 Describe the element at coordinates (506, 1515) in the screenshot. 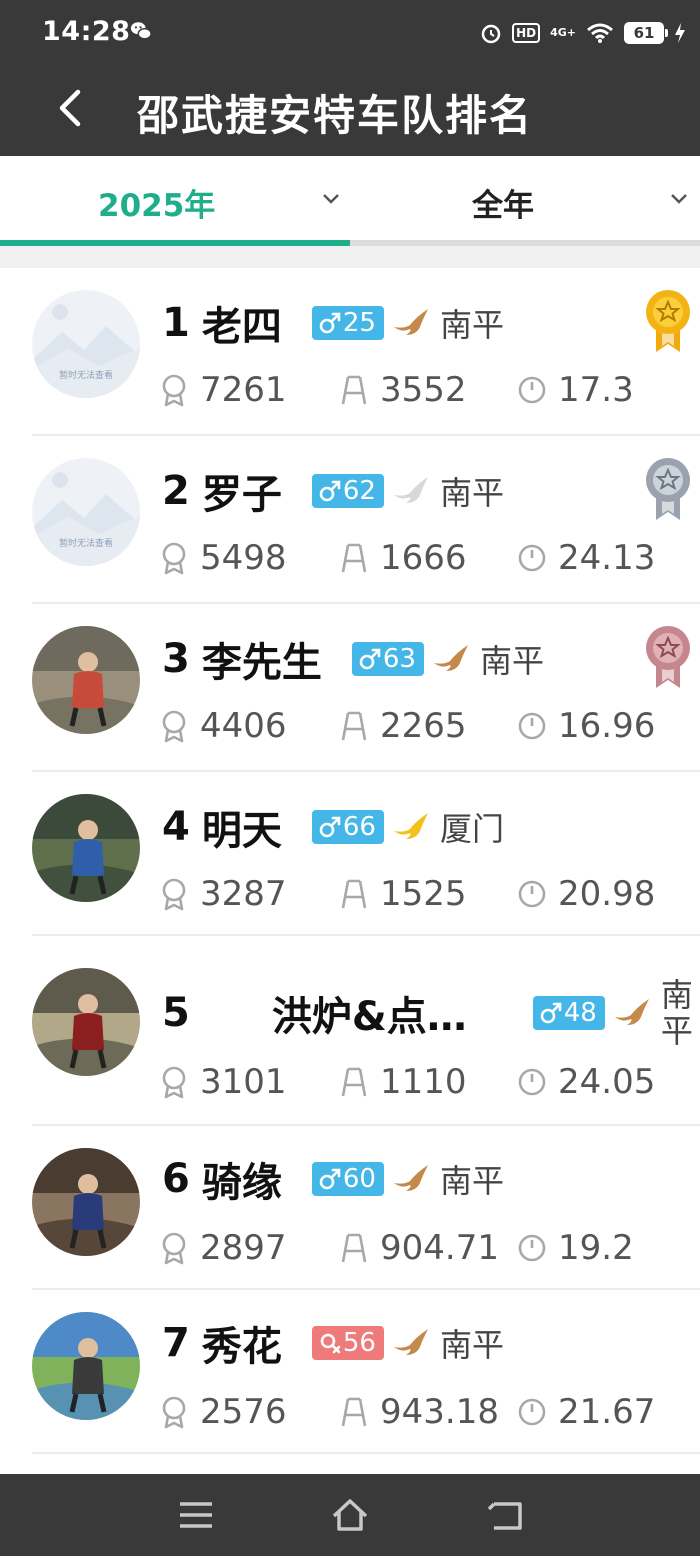

I see `back-icon` at that location.